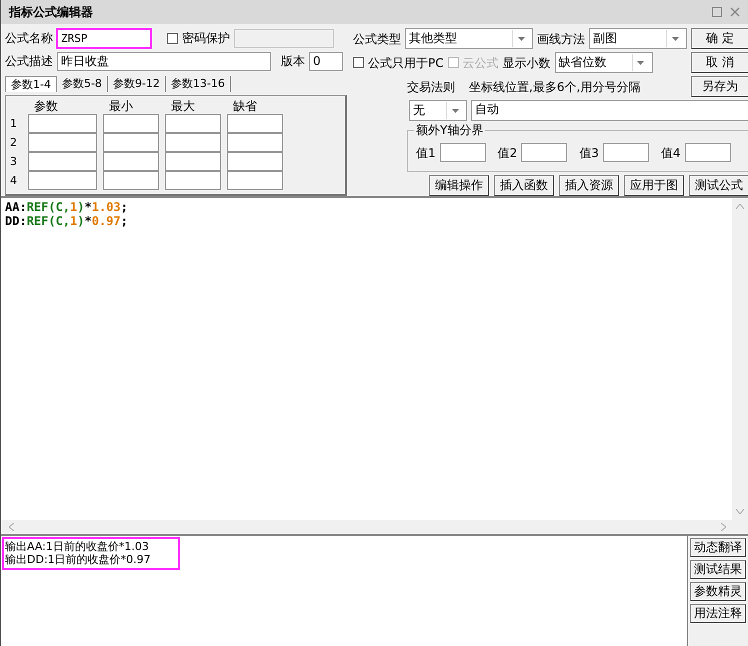 Image resolution: width=748 pixels, height=646 pixels. I want to click on field-label: 公式名称, so click(29, 38).